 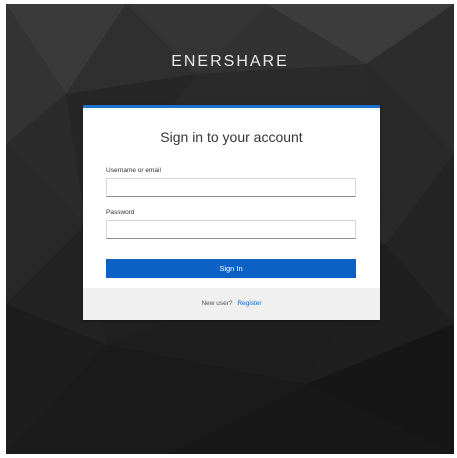 What do you see at coordinates (231, 268) in the screenshot?
I see `sign-in-button: Sign In` at bounding box center [231, 268].